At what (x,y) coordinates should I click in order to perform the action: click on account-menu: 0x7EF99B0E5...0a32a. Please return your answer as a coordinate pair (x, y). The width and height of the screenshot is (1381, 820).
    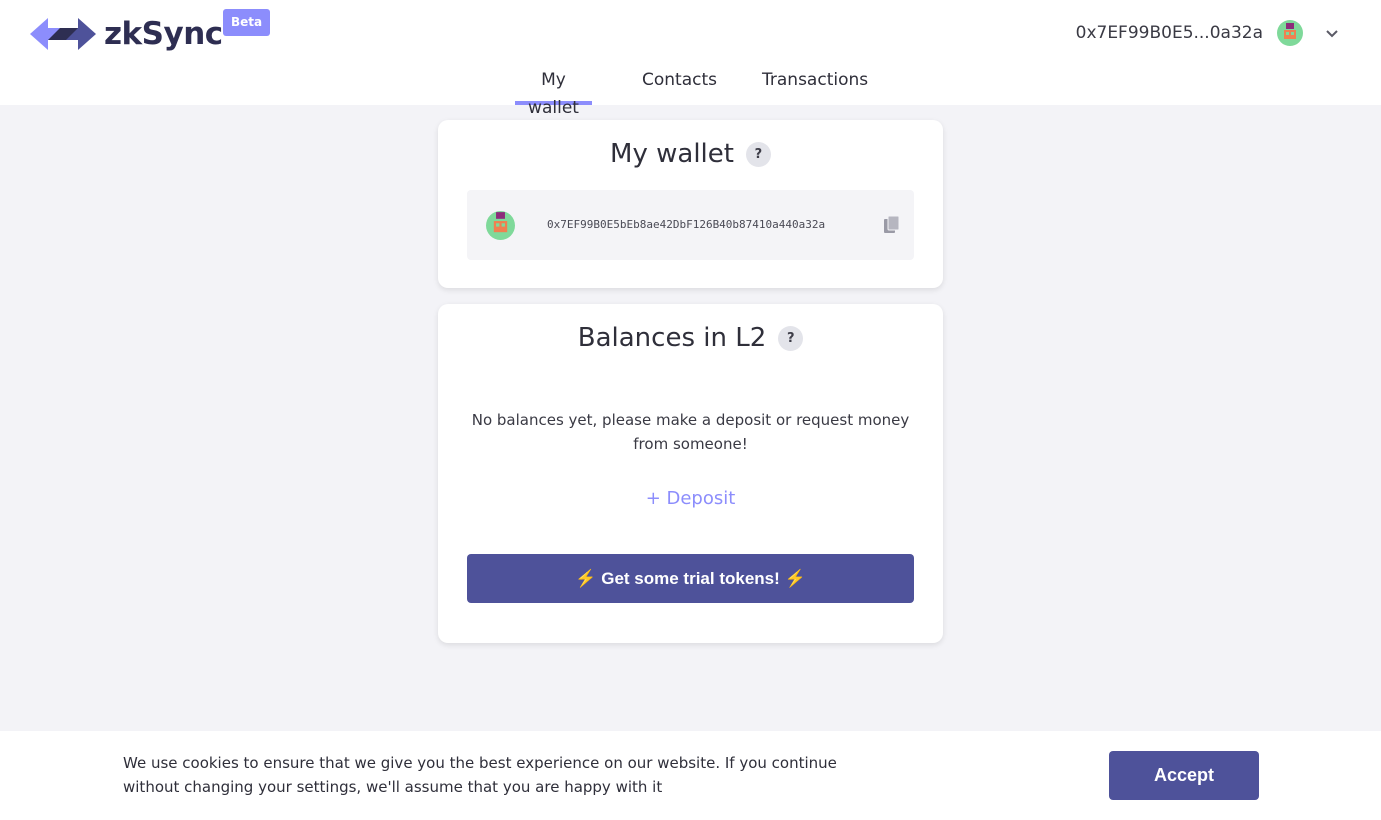
    Looking at the image, I should click on (1208, 33).